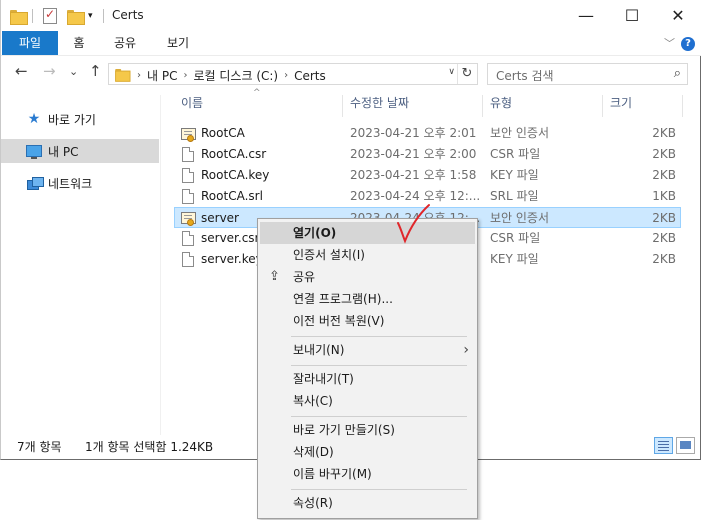 This screenshot has width=701, height=520. I want to click on sidebar-item-quick-access: ★ 바로 가기, so click(80, 119).